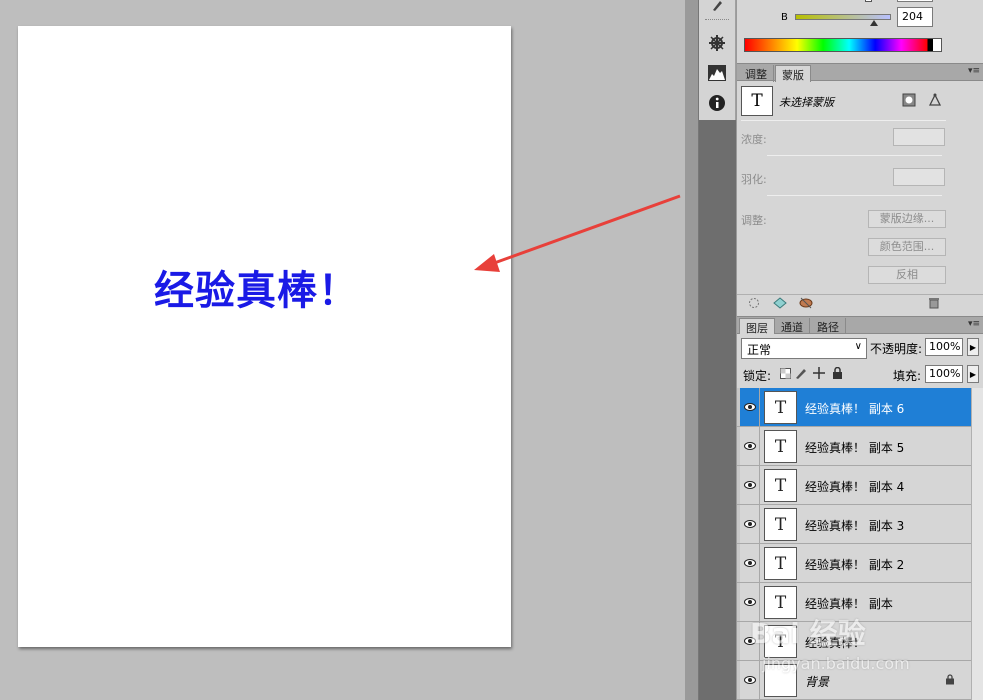  What do you see at coordinates (806, 303) in the screenshot?
I see `disable-mask-icon` at bounding box center [806, 303].